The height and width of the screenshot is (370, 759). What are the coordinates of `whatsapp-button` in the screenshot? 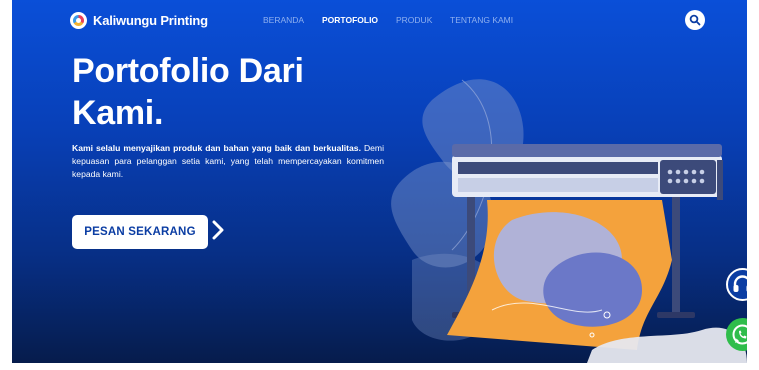 It's located at (736, 334).